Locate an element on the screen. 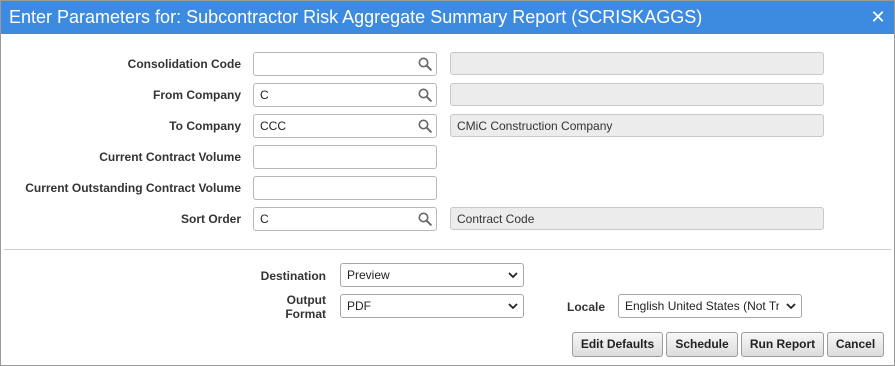 This screenshot has height=366, width=895. current-outstanding-contract-volume-field is located at coordinates (345, 188).